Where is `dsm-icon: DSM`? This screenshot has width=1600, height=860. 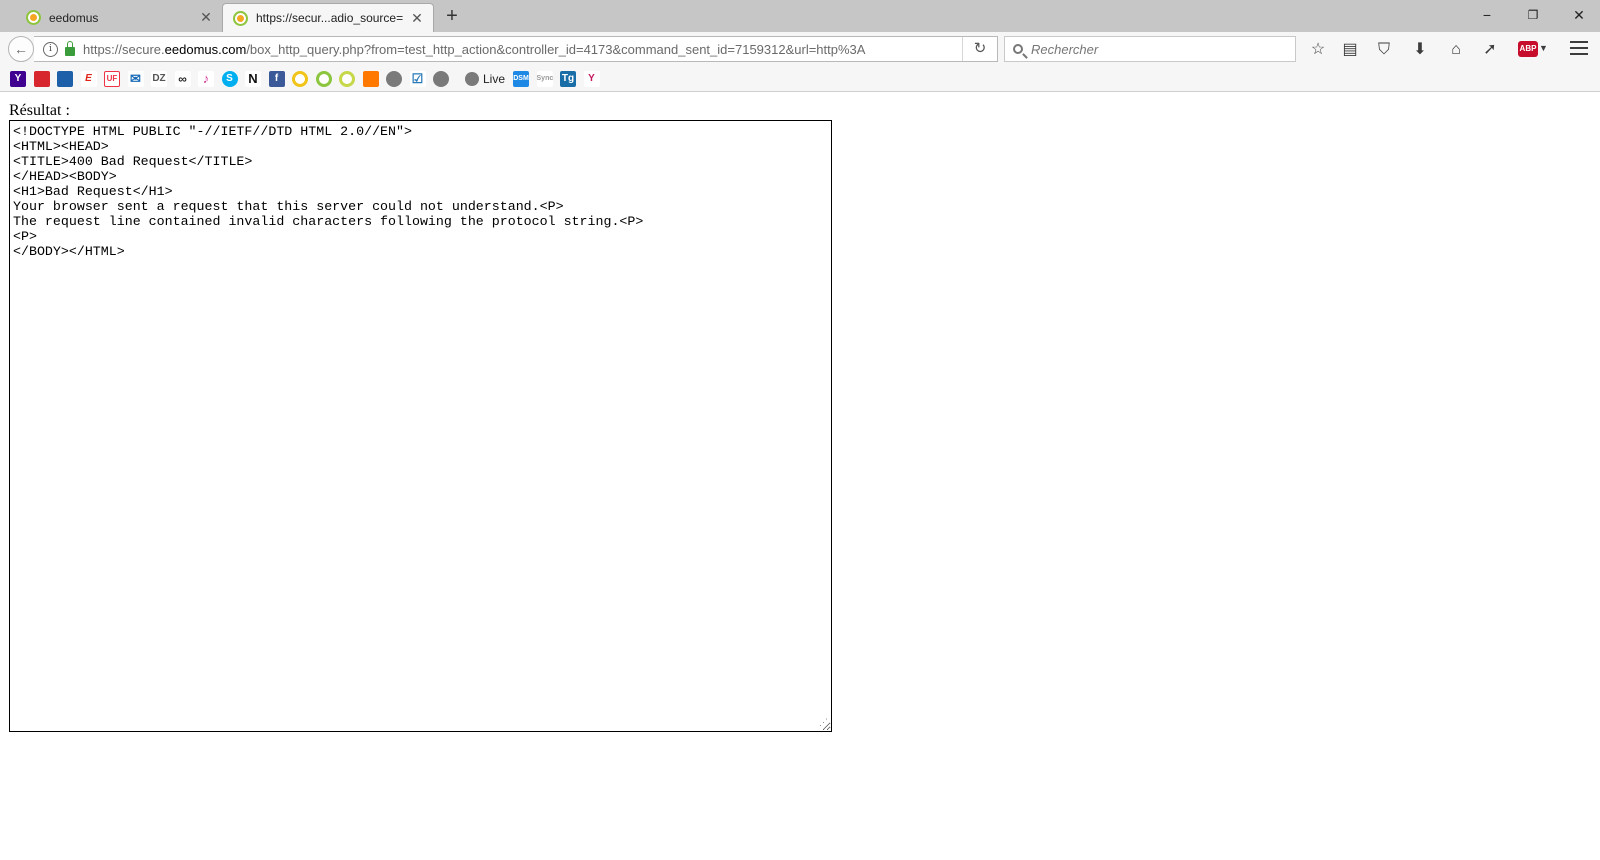 dsm-icon: DSM is located at coordinates (521, 78).